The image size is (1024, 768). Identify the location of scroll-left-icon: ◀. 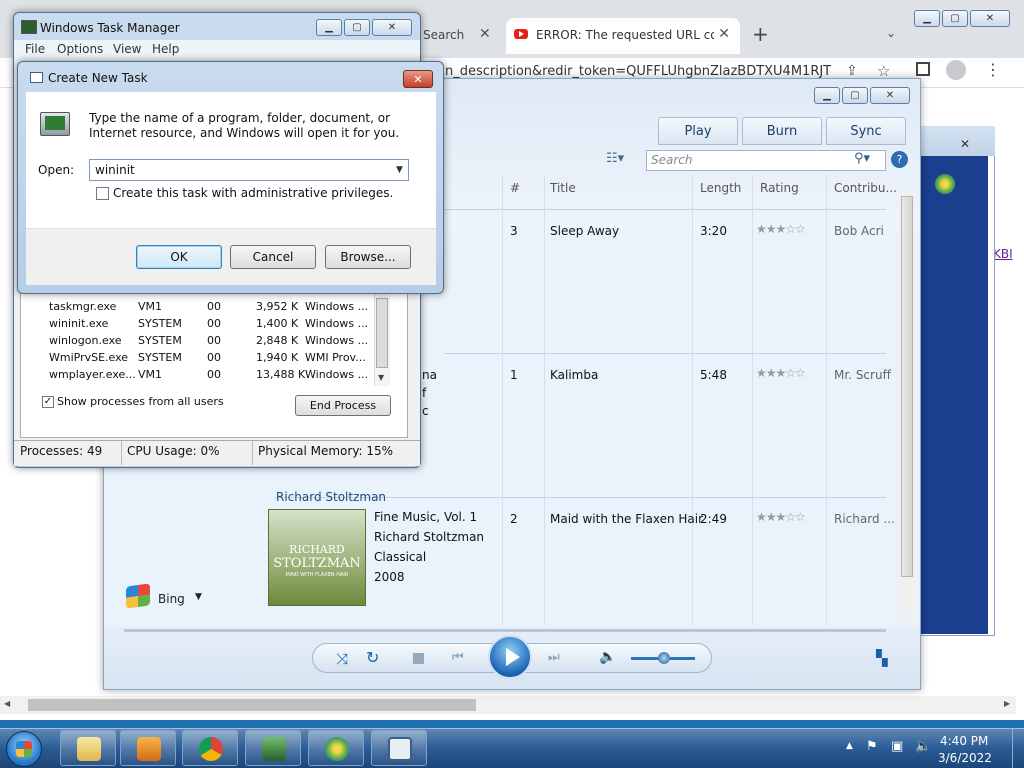
(7, 703).